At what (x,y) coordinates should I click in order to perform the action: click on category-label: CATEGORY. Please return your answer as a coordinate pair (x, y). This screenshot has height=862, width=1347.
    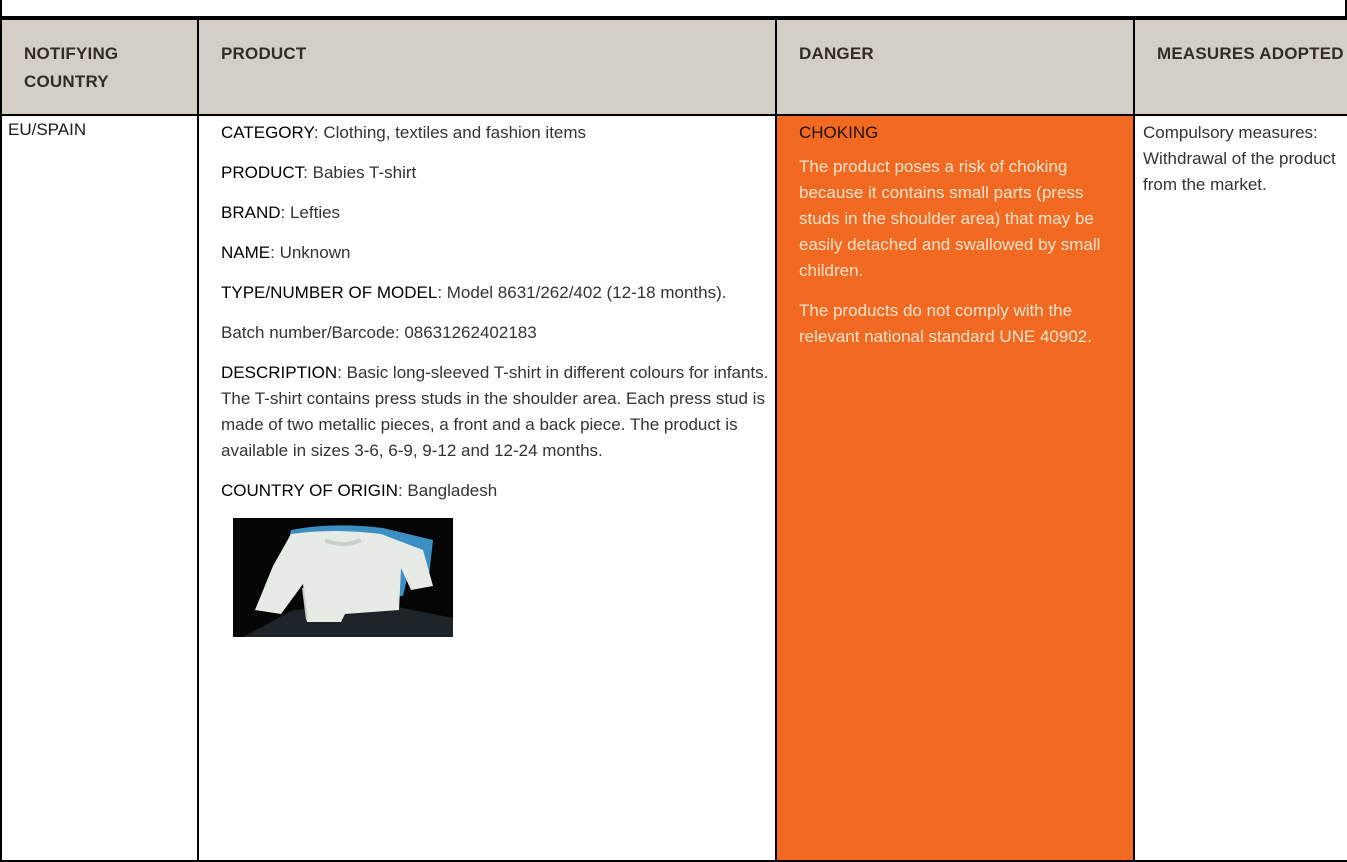
    Looking at the image, I should click on (267, 132).